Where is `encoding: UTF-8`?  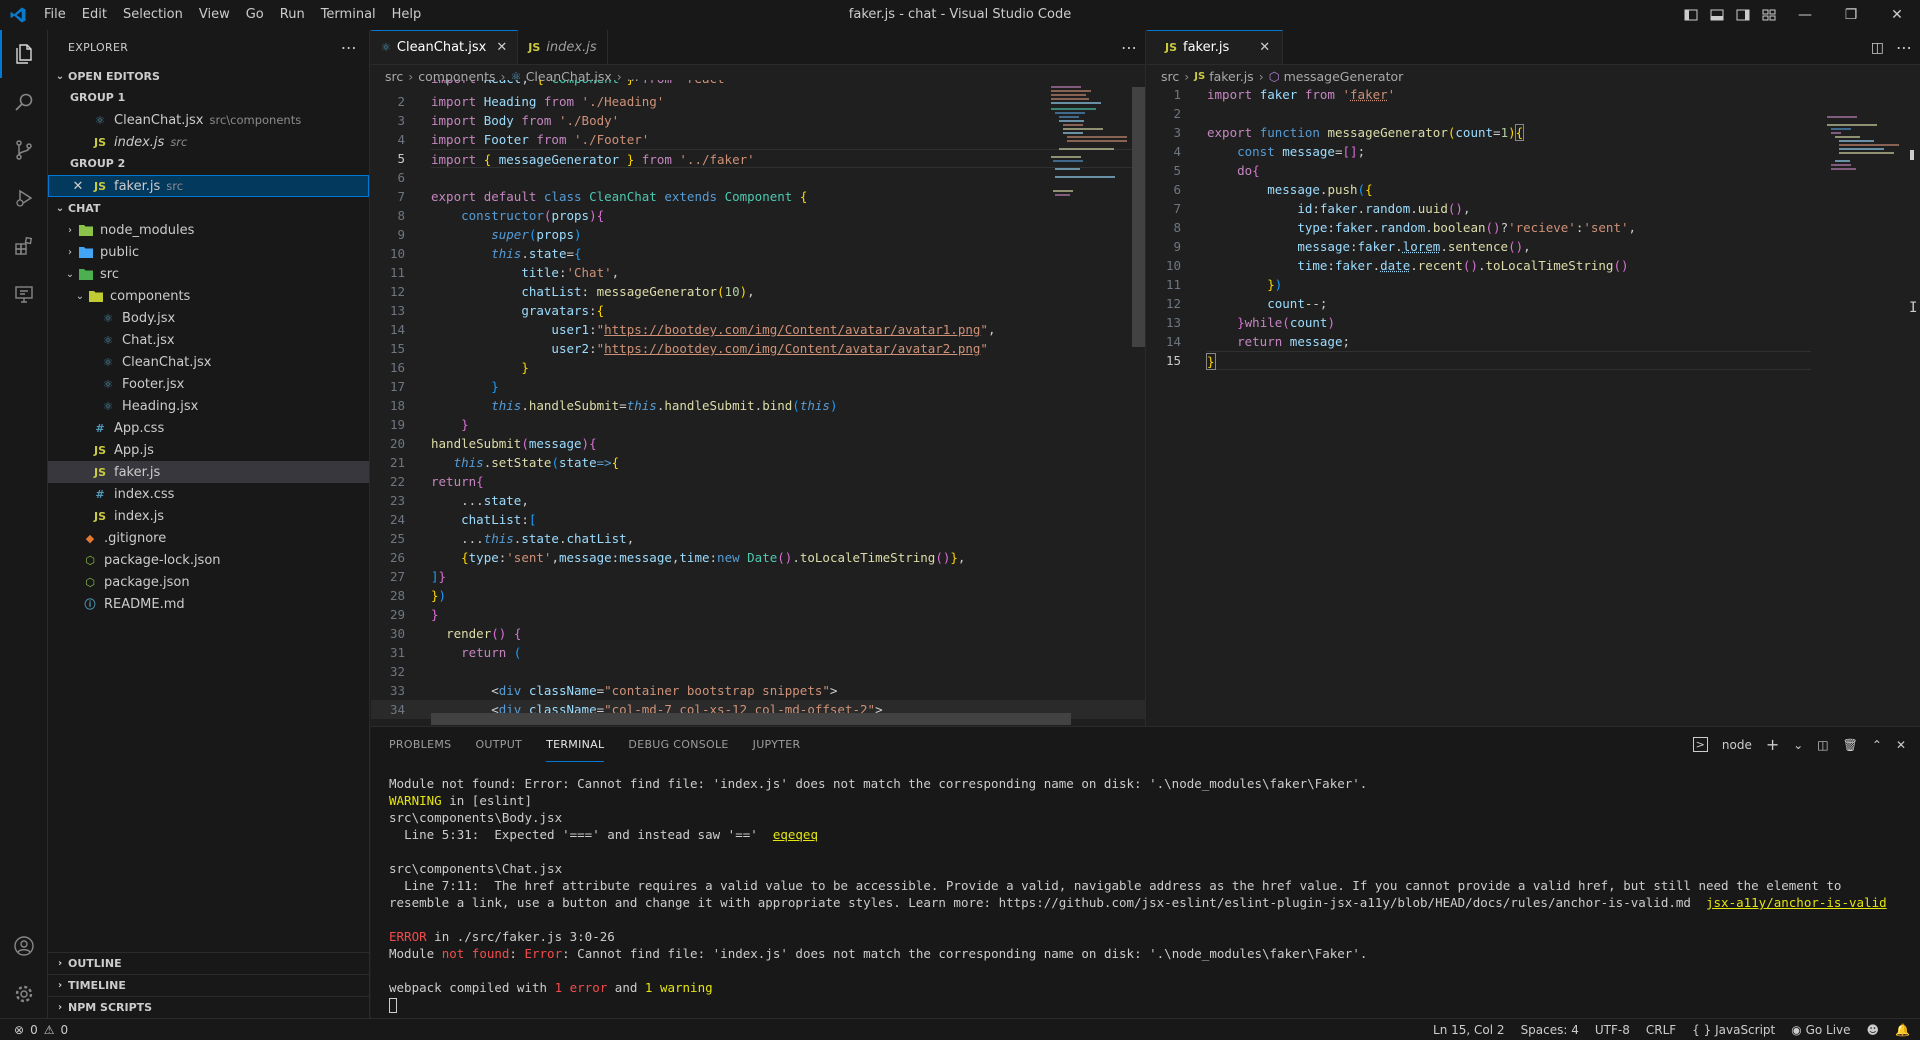
encoding: UTF-8 is located at coordinates (1612, 1030).